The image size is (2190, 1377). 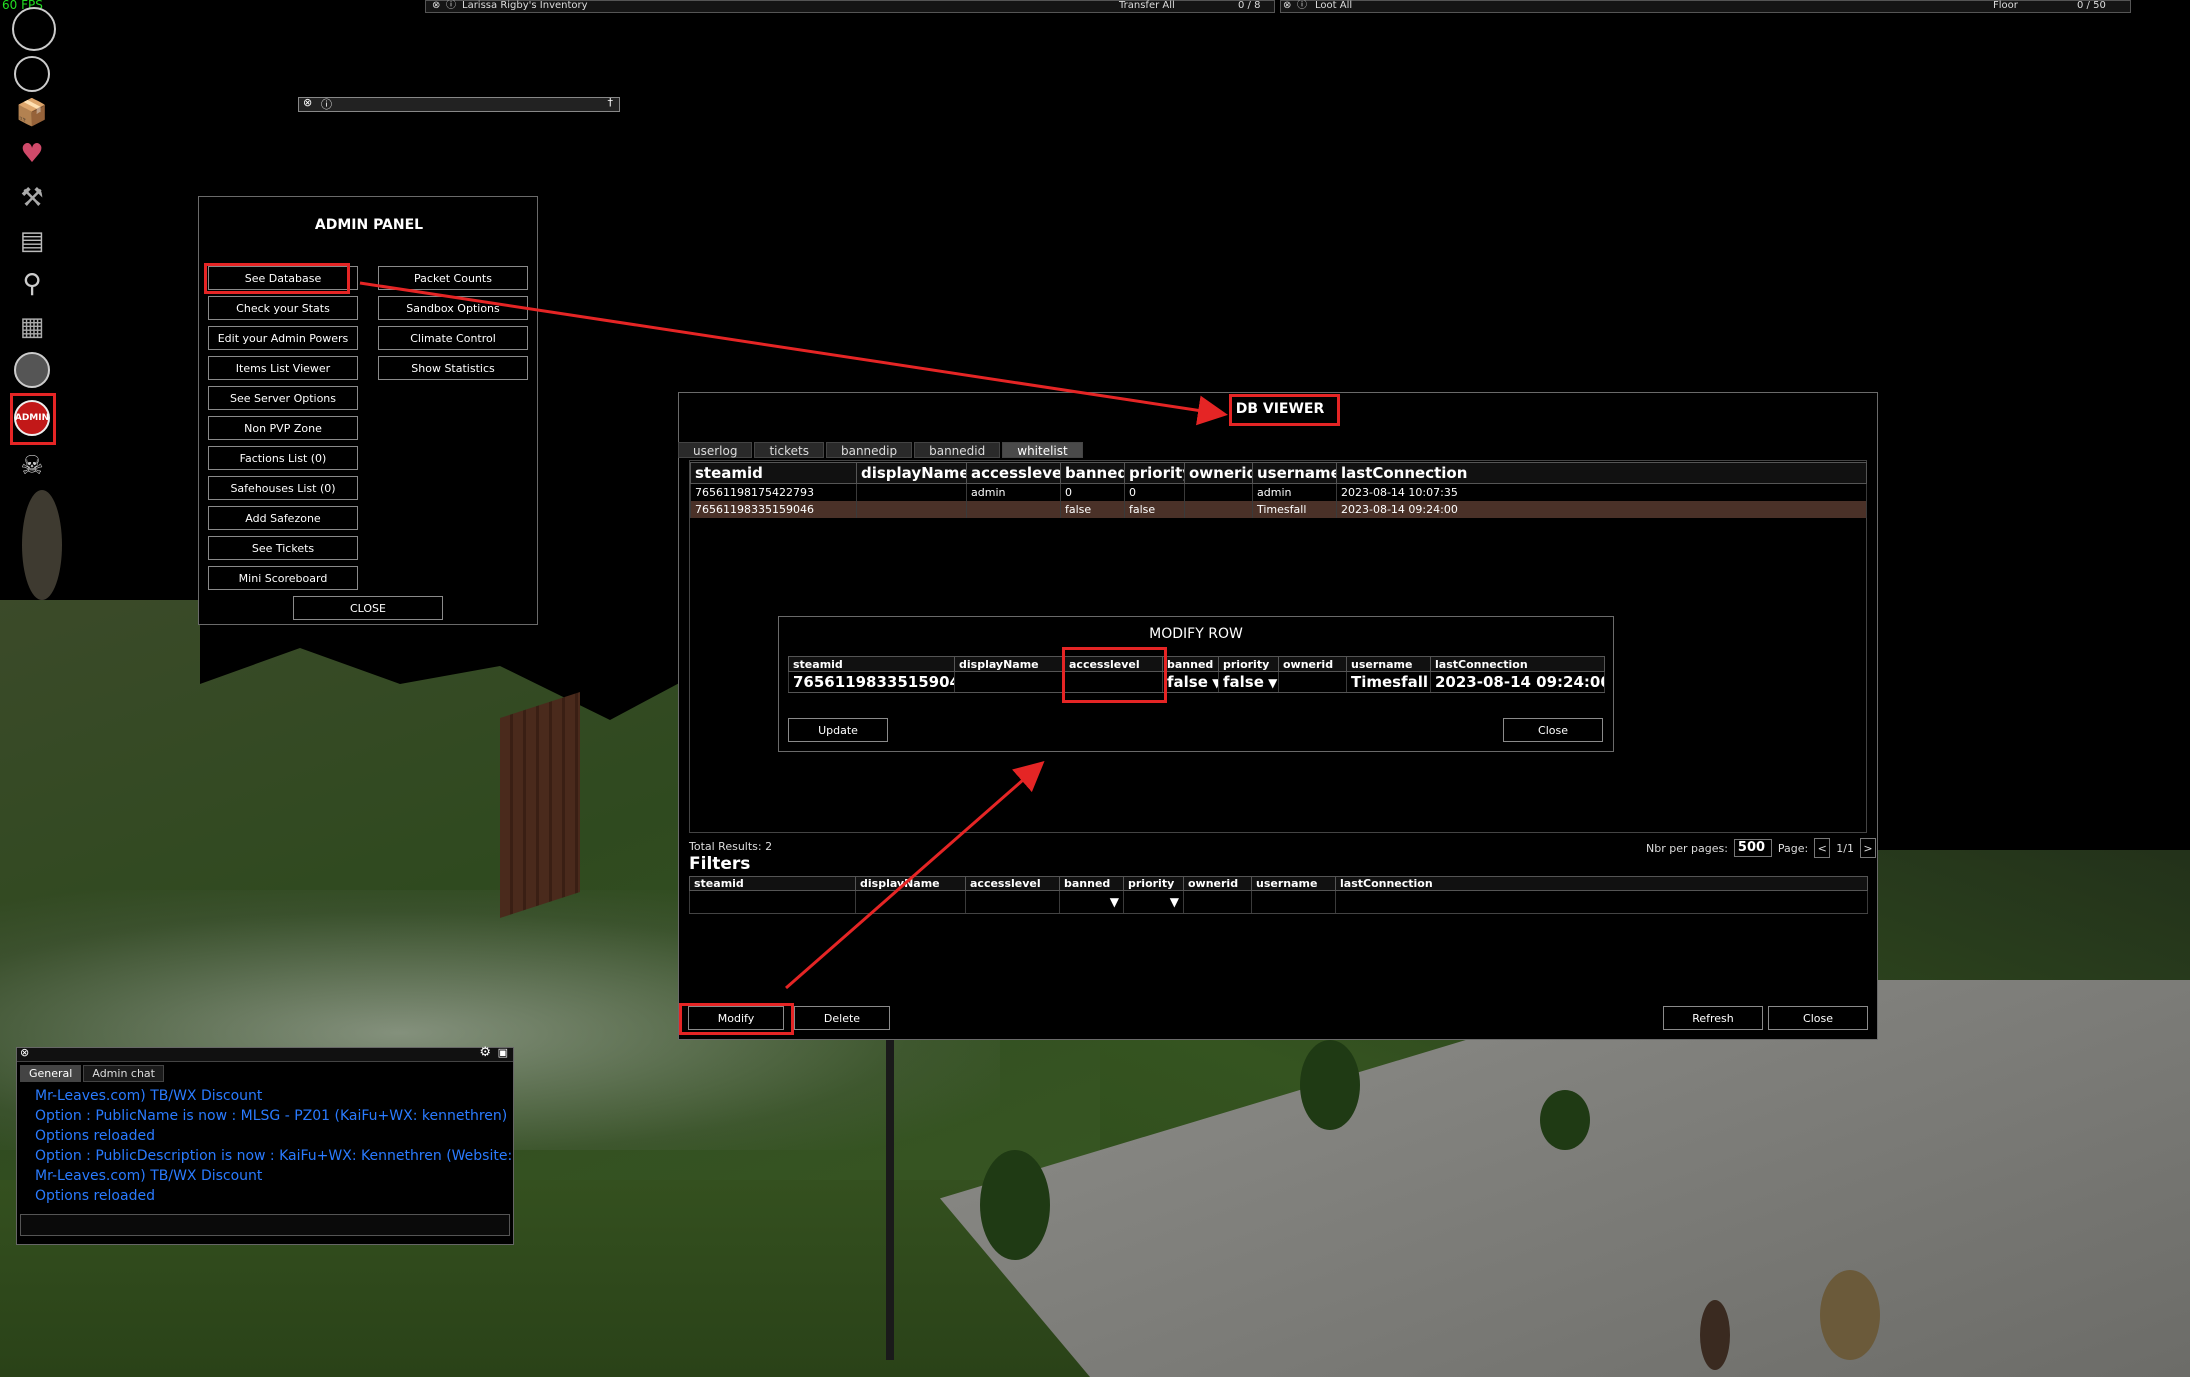 What do you see at coordinates (283, 428) in the screenshot?
I see `non-pvp-zone-button: Non PVP Zone` at bounding box center [283, 428].